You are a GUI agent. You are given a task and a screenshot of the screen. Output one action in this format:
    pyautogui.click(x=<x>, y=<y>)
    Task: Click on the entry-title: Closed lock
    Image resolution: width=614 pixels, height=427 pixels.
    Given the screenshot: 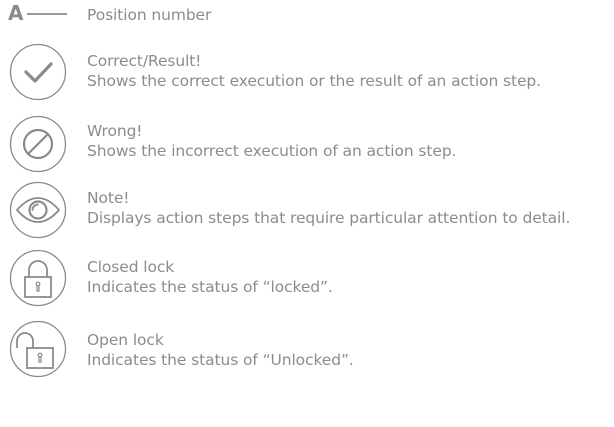 What is the action you would take?
    pyautogui.click(x=131, y=267)
    